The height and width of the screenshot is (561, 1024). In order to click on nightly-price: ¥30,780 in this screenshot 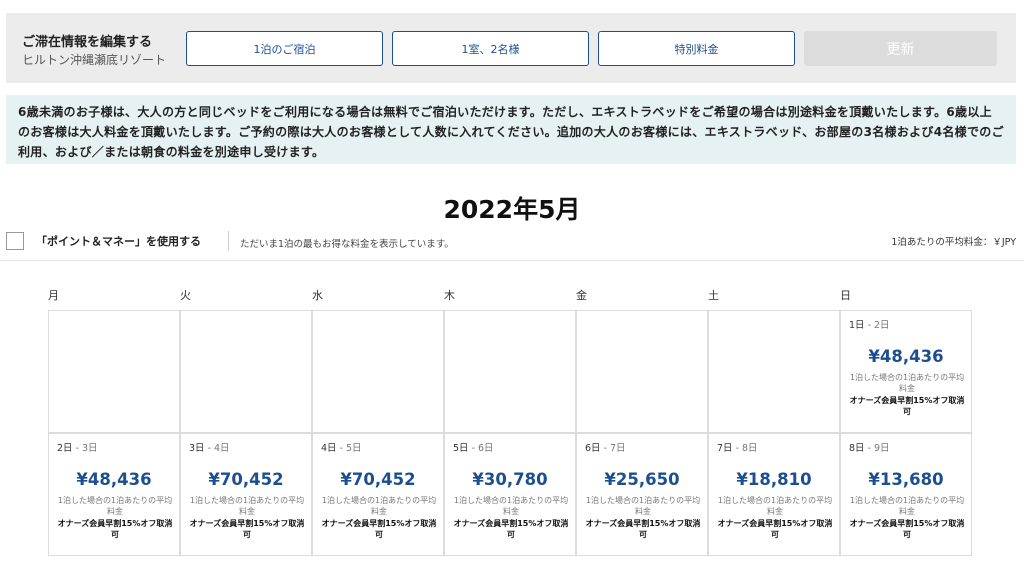, I will do `click(510, 479)`.